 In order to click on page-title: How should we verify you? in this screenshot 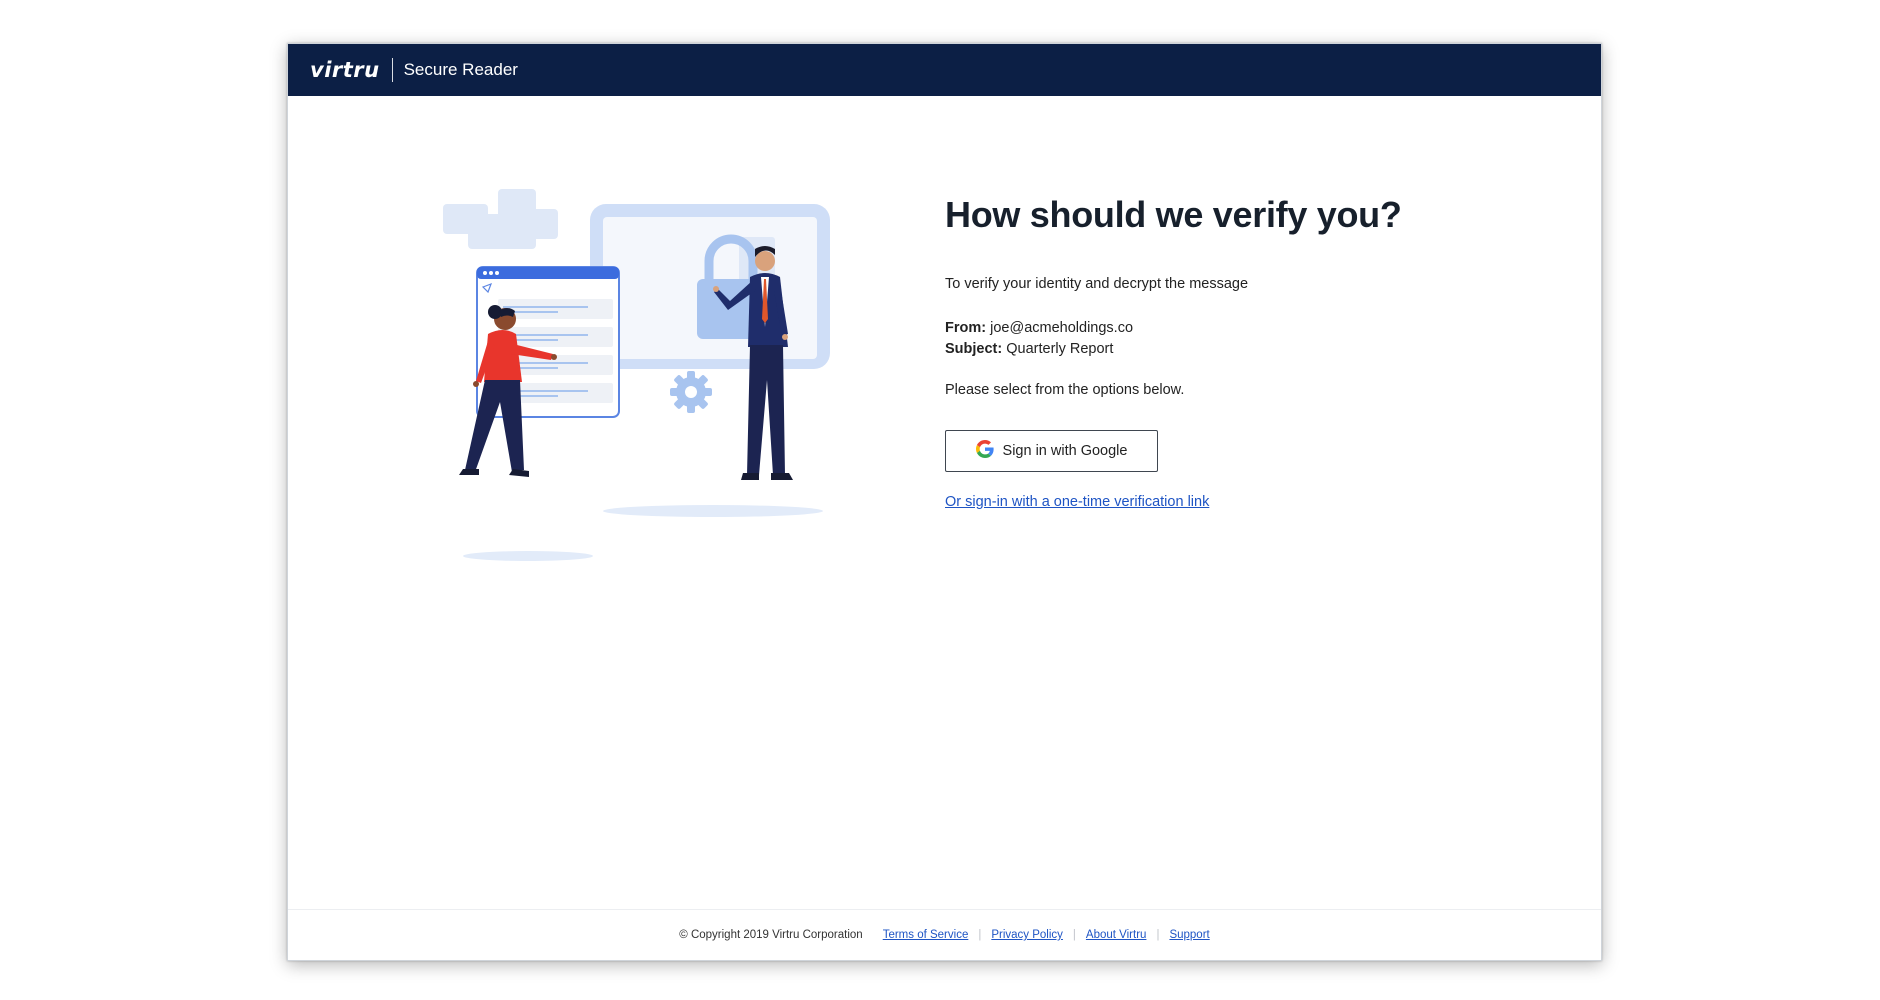, I will do `click(1173, 214)`.